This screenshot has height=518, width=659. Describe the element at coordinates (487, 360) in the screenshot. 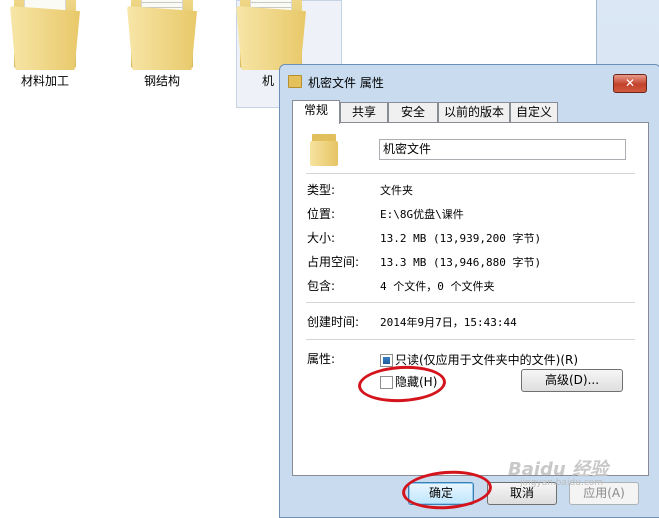

I see `readonly-label: 只读(仅应用于文件夹中的文件)(R)` at that location.